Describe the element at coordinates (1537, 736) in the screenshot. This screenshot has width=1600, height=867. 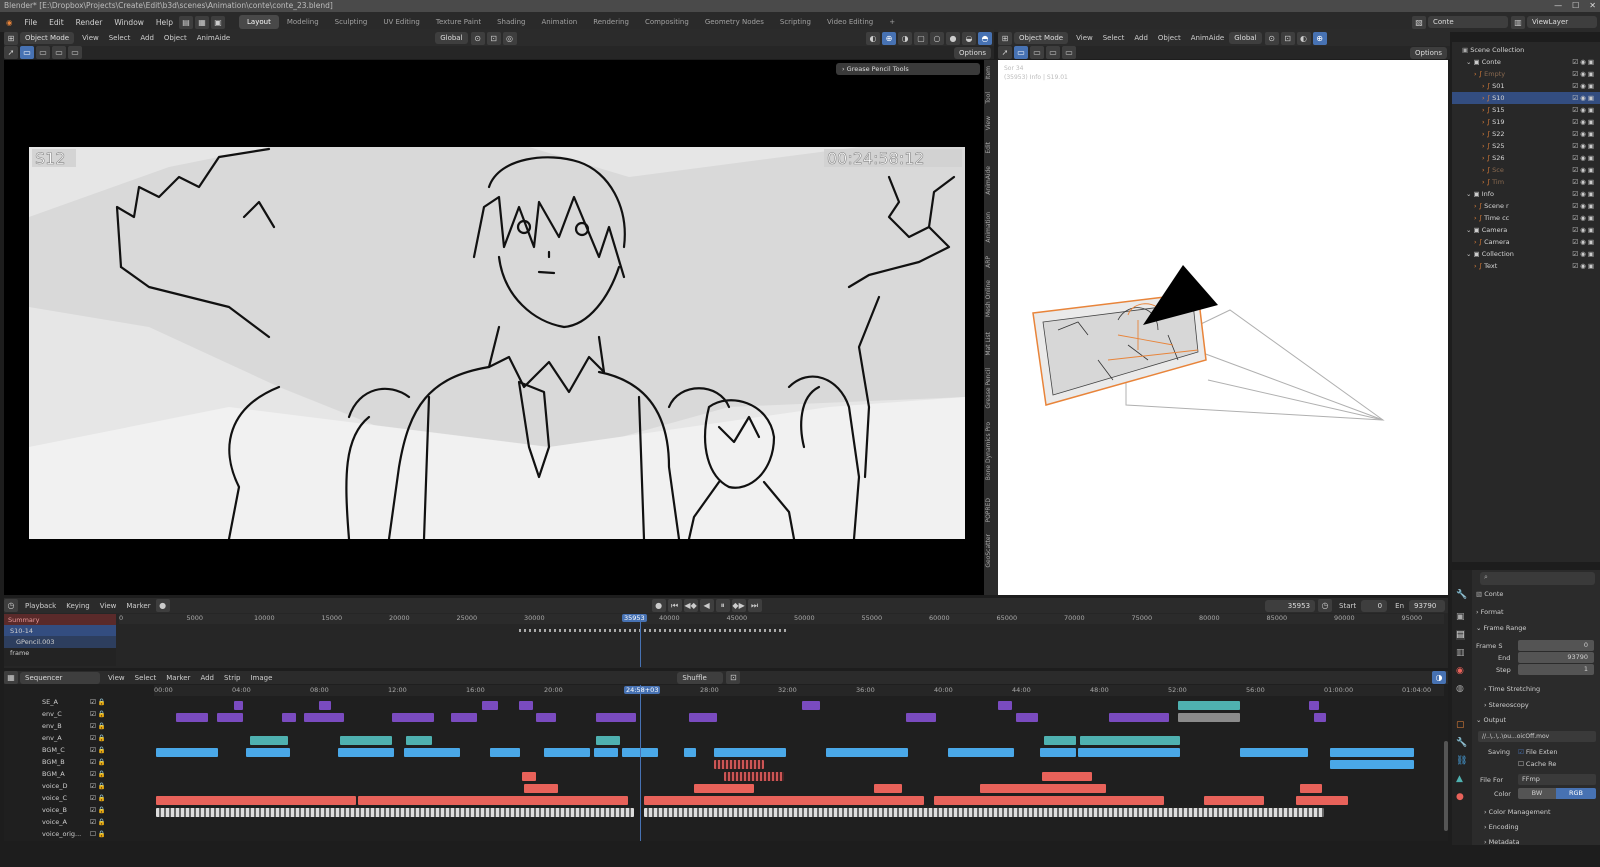
I see `output-path-field: //..\..\..\ou...oicOff.mov` at that location.